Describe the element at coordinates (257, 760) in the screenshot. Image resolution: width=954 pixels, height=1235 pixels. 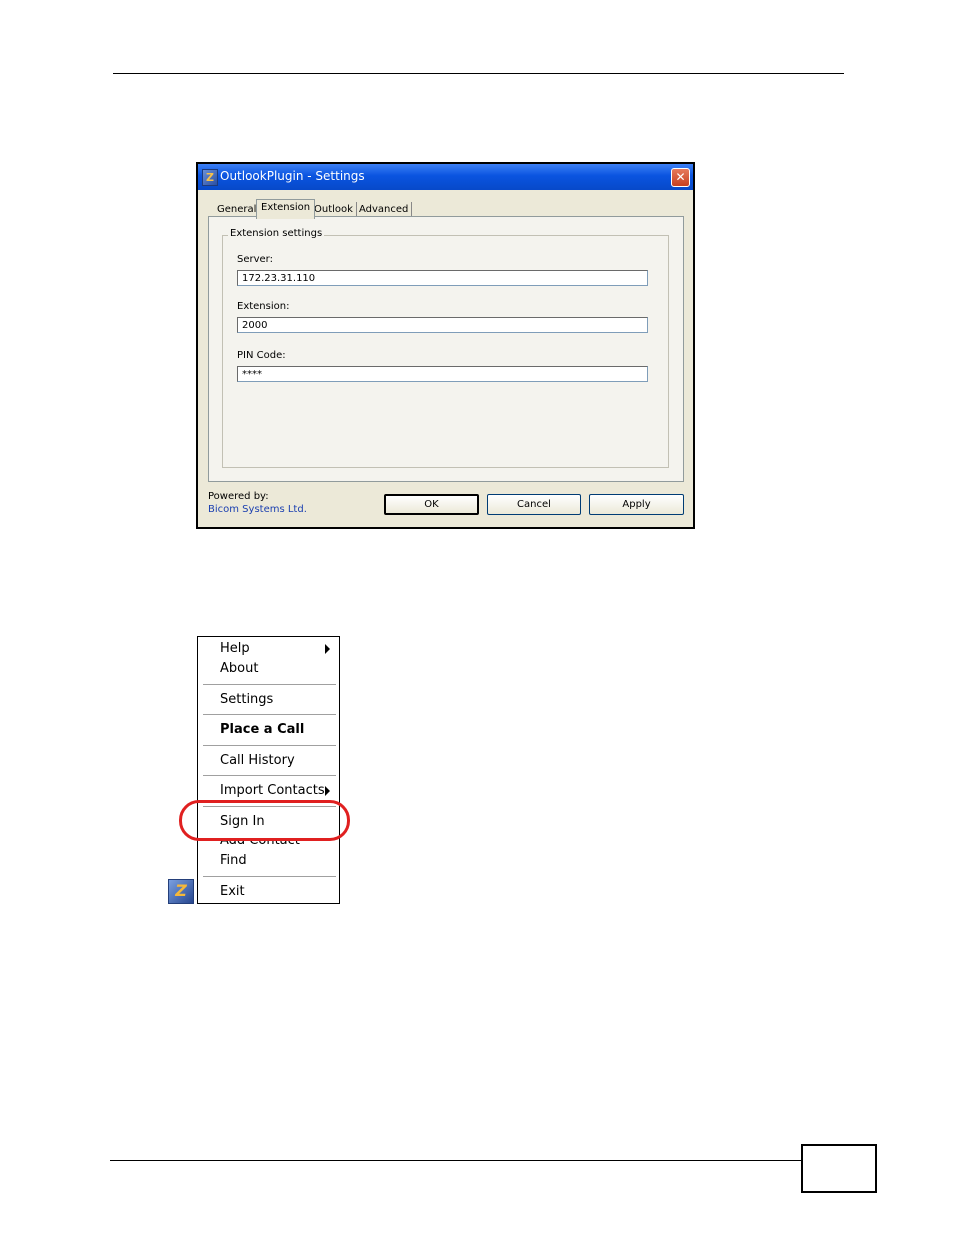
I see `menu-item-call-history: Call History` at that location.